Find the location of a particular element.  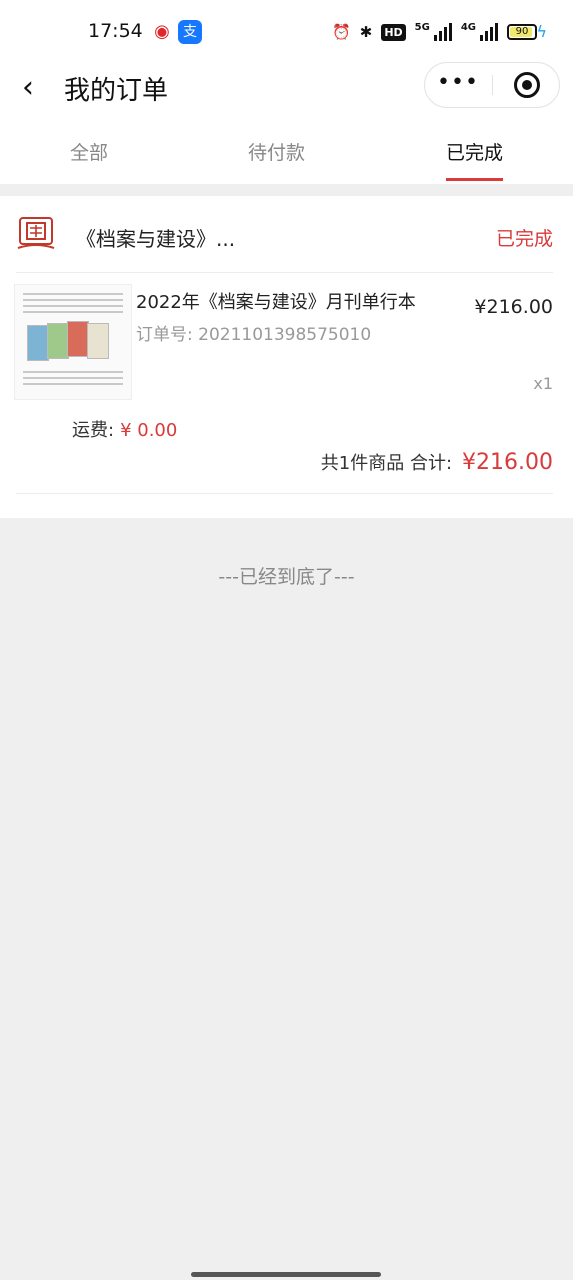

status-icons: ⏰ ✱ HD 5G 4G 90 is located at coordinates (434, 32).